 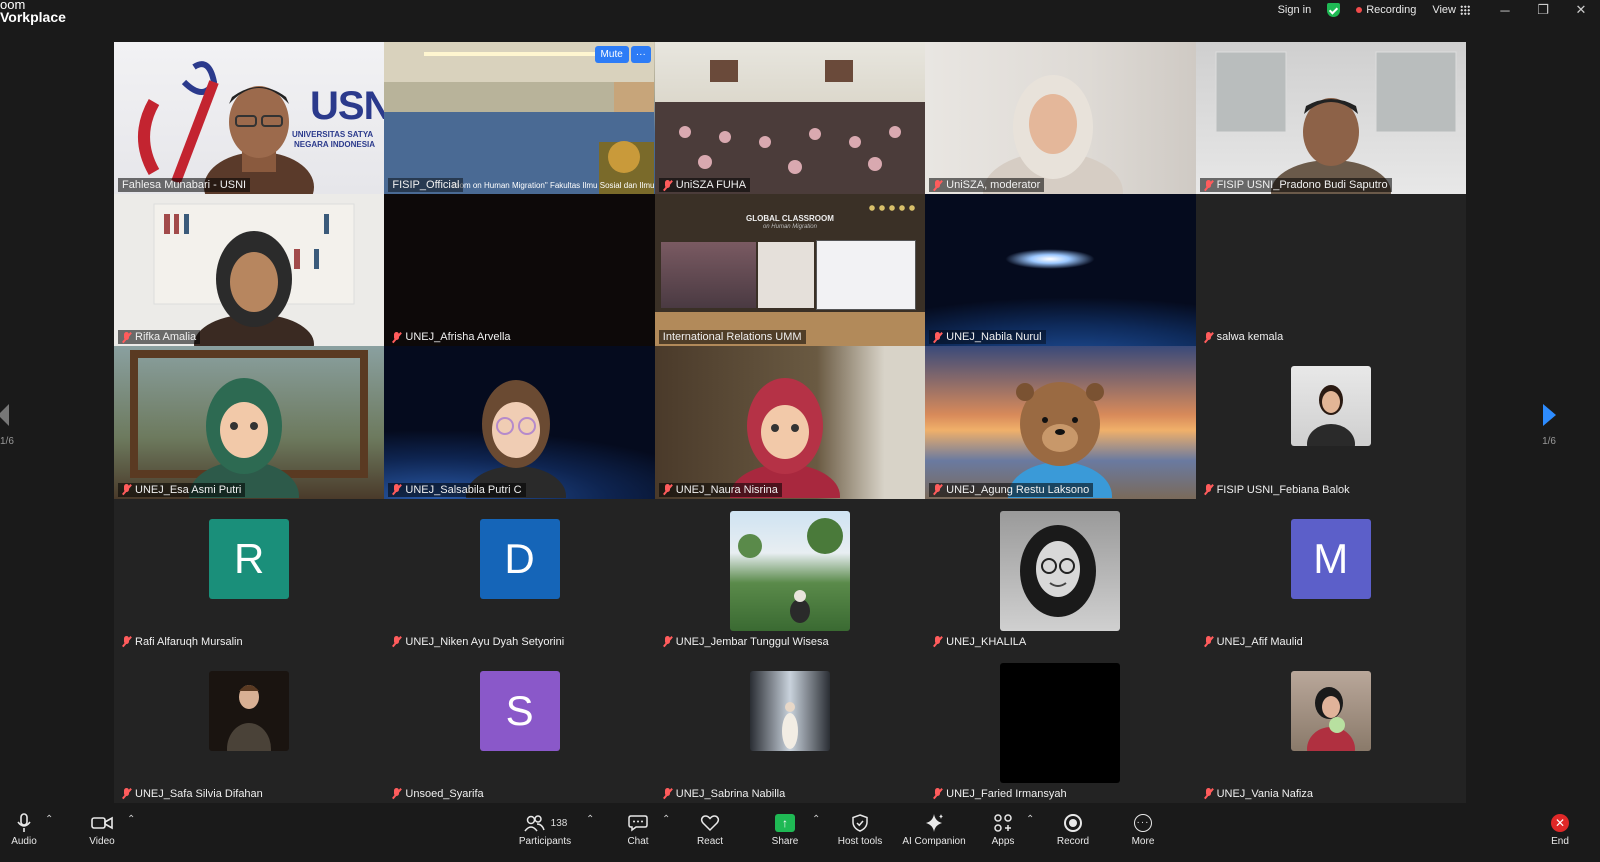 What do you see at coordinates (611, 54) in the screenshot?
I see `mute-participant-button: Mute` at bounding box center [611, 54].